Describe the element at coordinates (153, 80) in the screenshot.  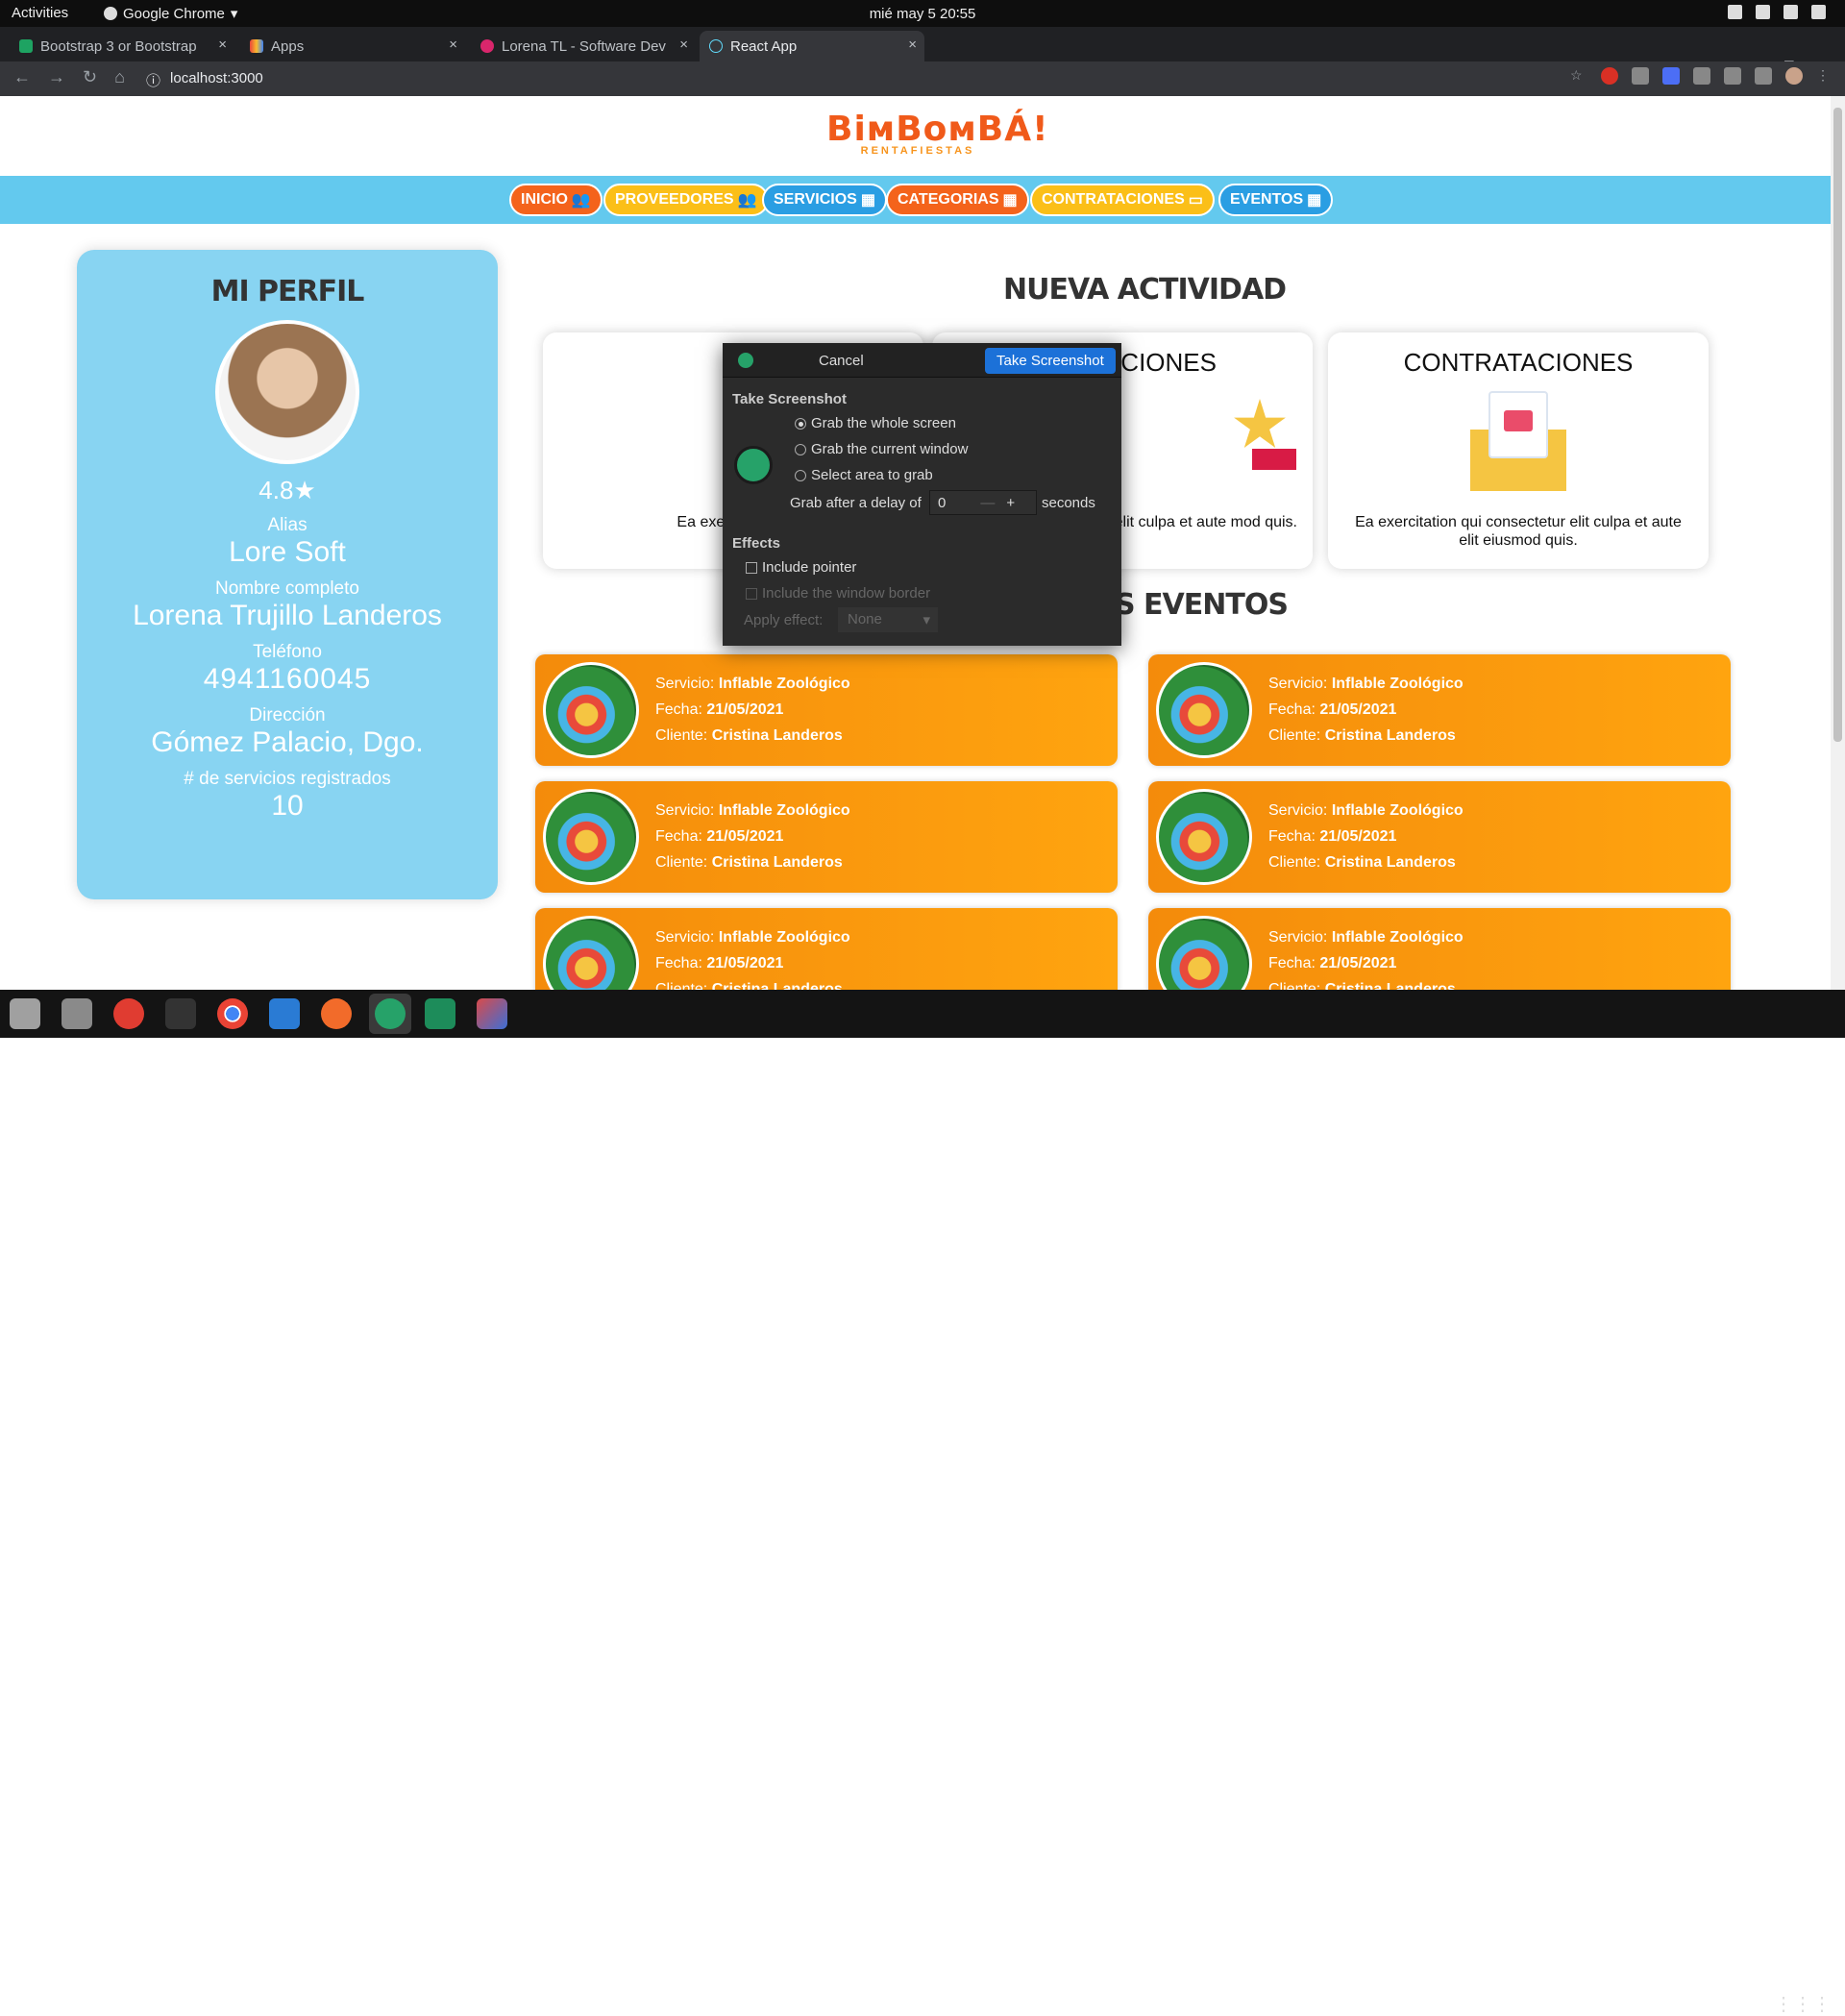
I see `info-icon: ⓘ` at that location.